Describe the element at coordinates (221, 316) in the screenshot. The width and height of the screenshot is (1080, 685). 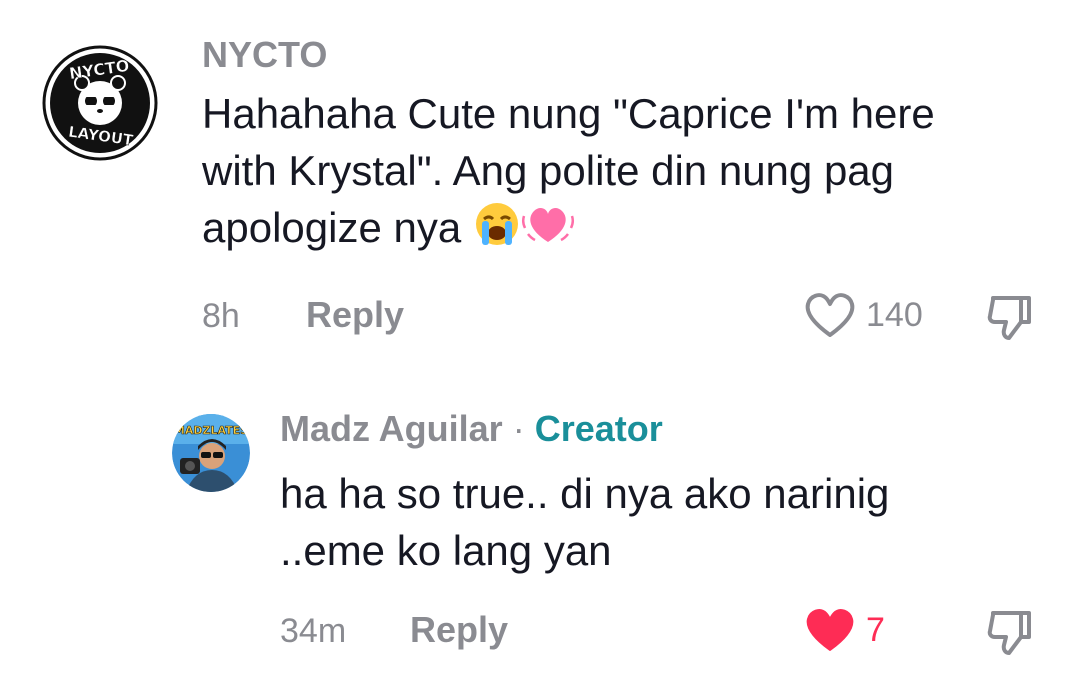
I see `comment-timestamp: 8h` at that location.